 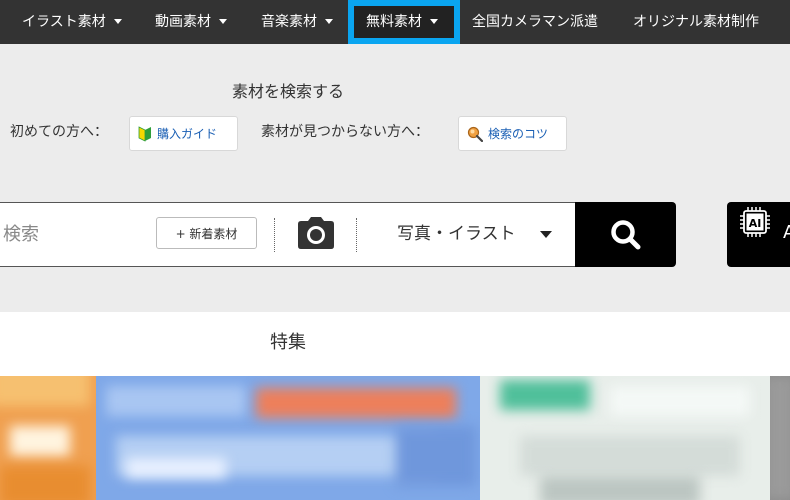 I want to click on search-tips-label: 検索のコツ, so click(x=518, y=134).